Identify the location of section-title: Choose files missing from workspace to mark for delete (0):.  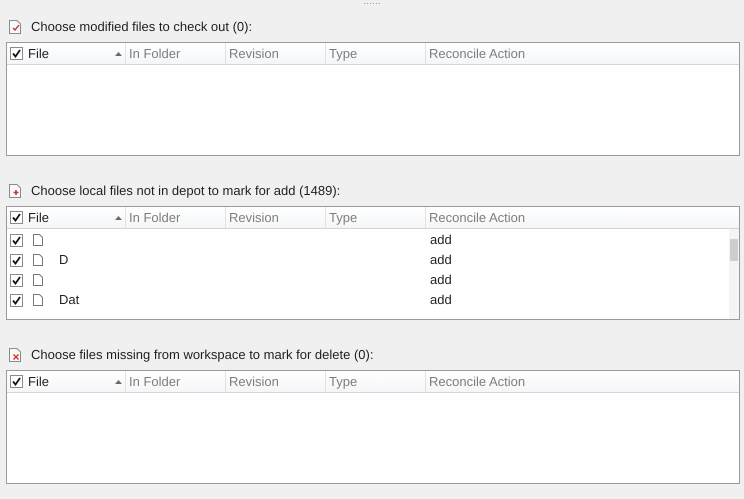
(202, 355).